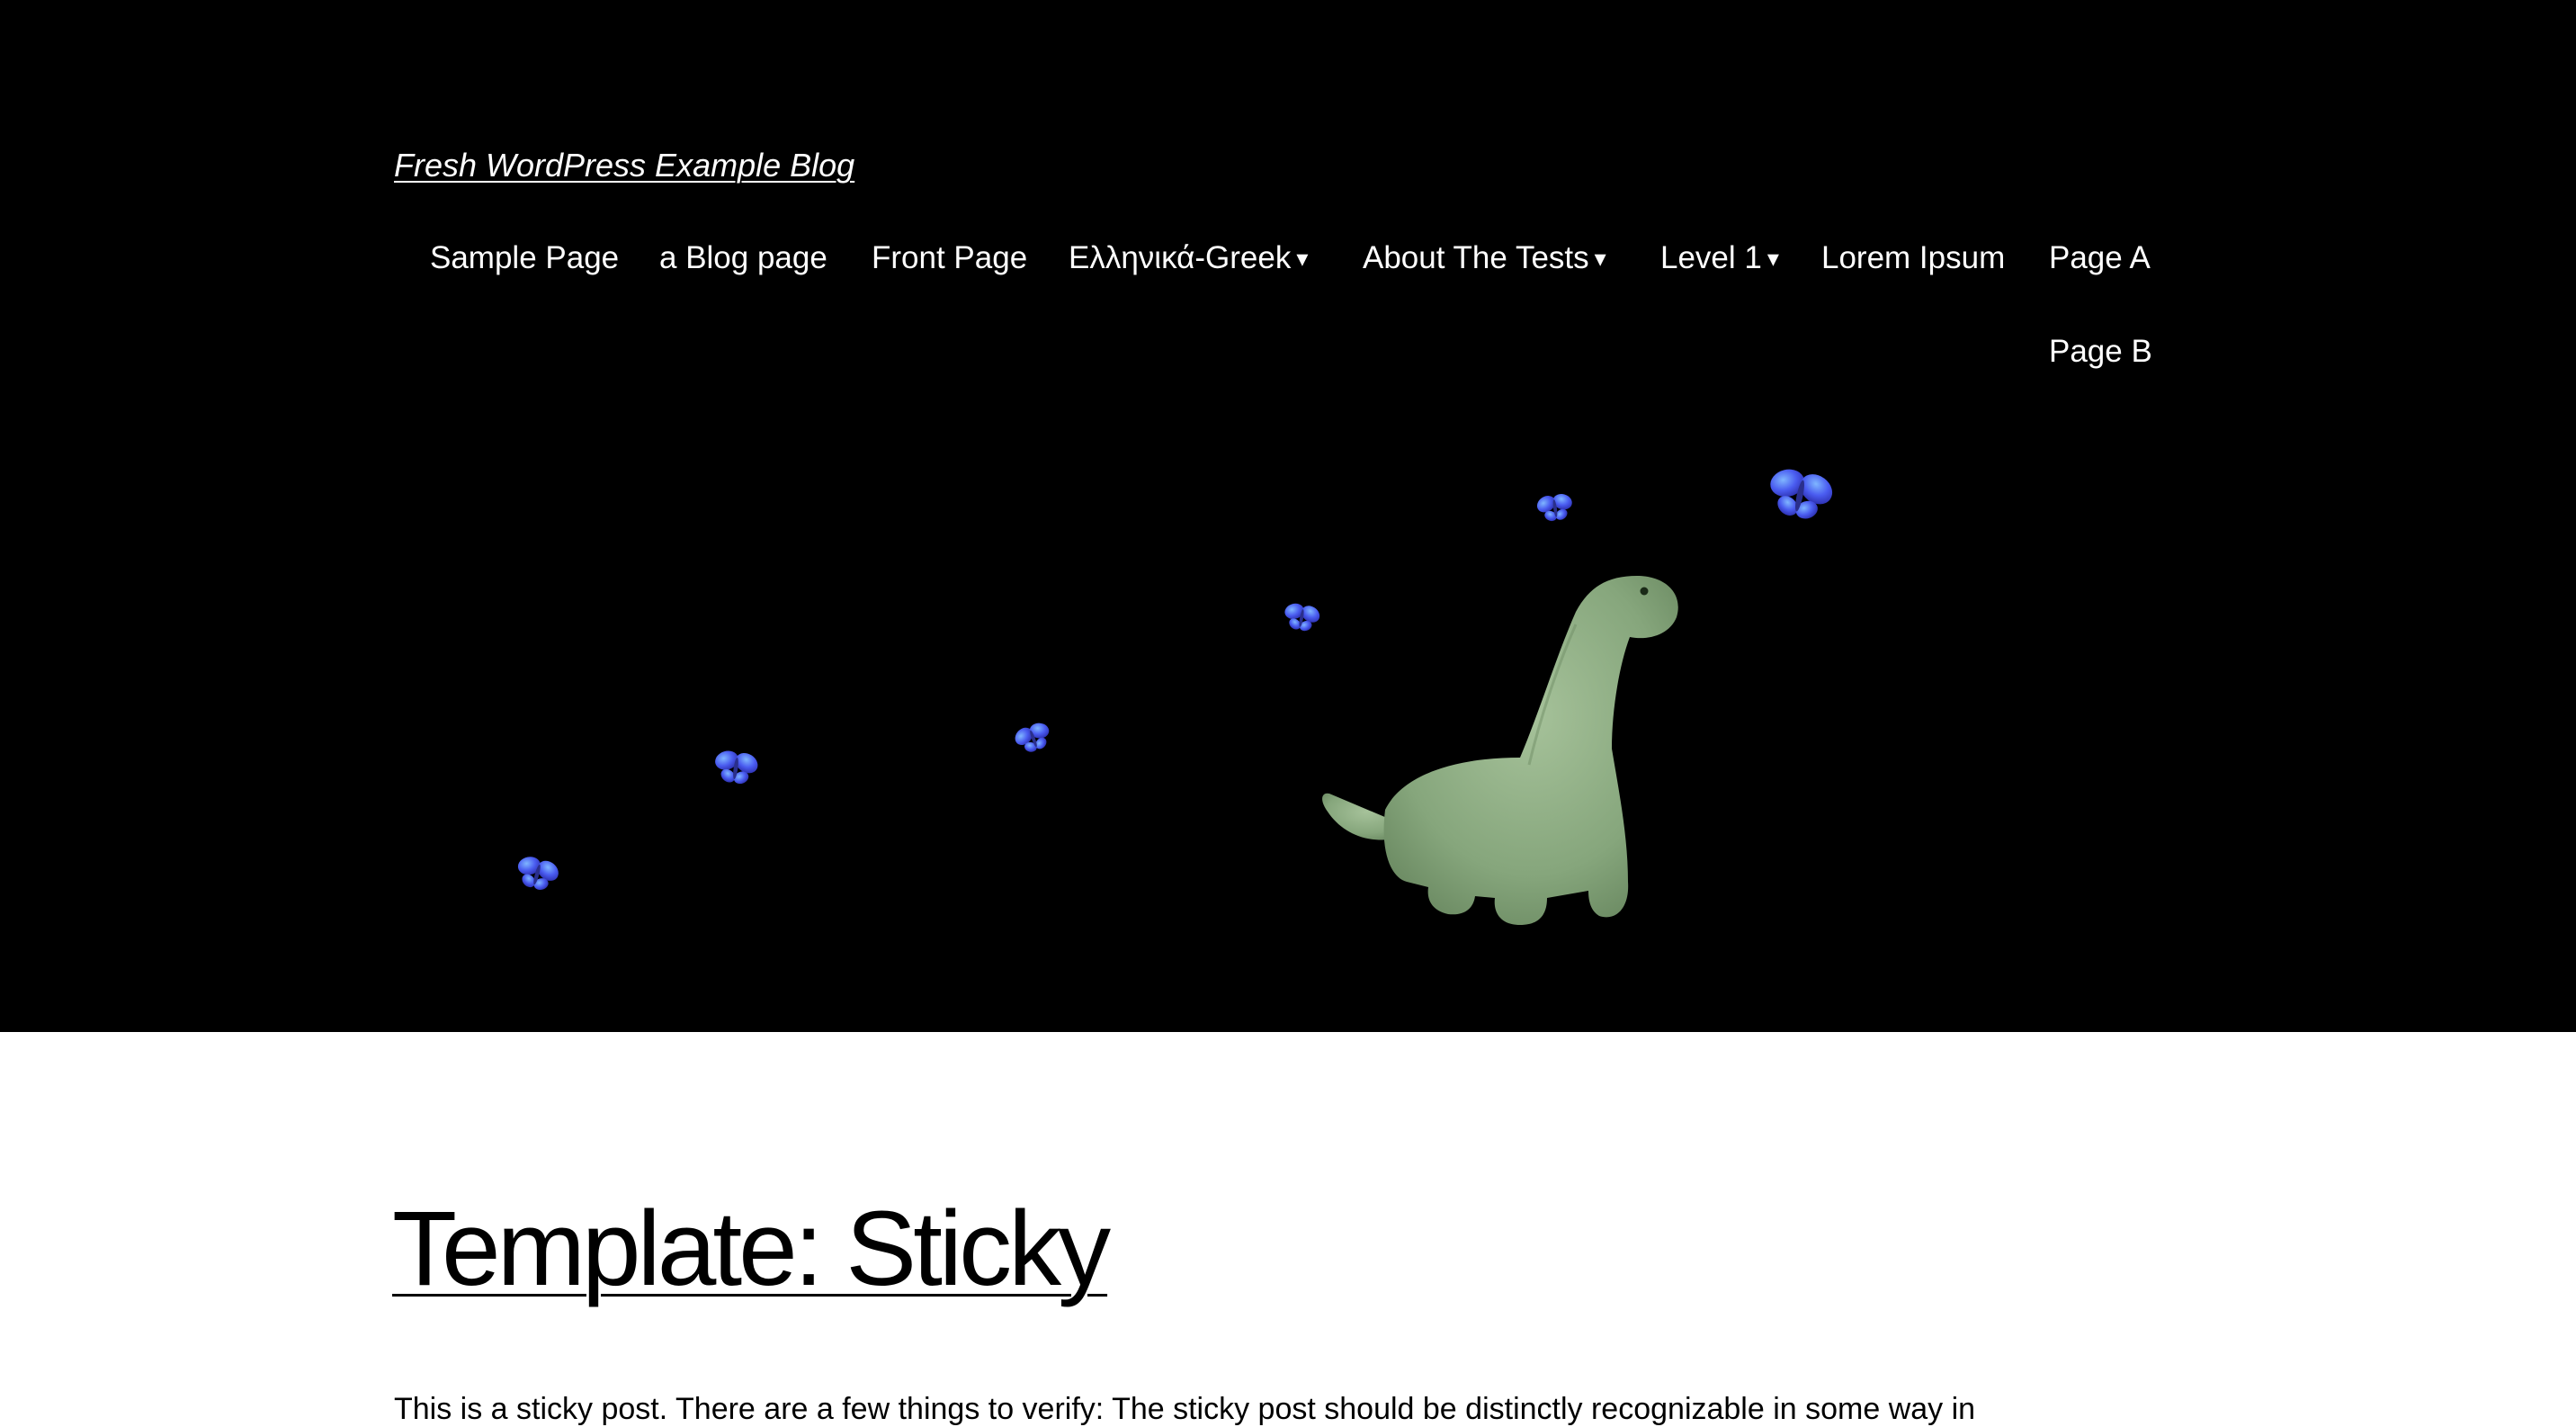 This screenshot has height=1427, width=2576. I want to click on dinosaur-illustration, so click(1500, 750).